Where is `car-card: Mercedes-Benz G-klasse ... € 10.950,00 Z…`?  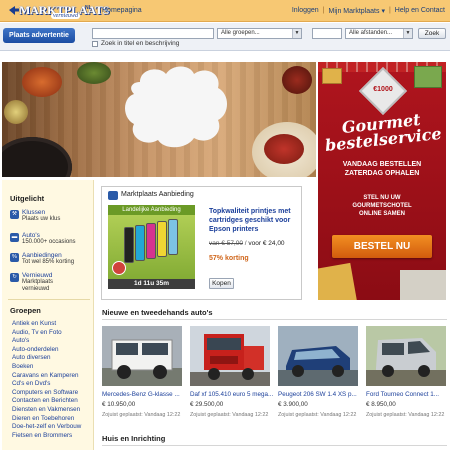
car-card: Mercedes-Benz G-klasse ... € 10.950,00 Z… is located at coordinates (142, 372).